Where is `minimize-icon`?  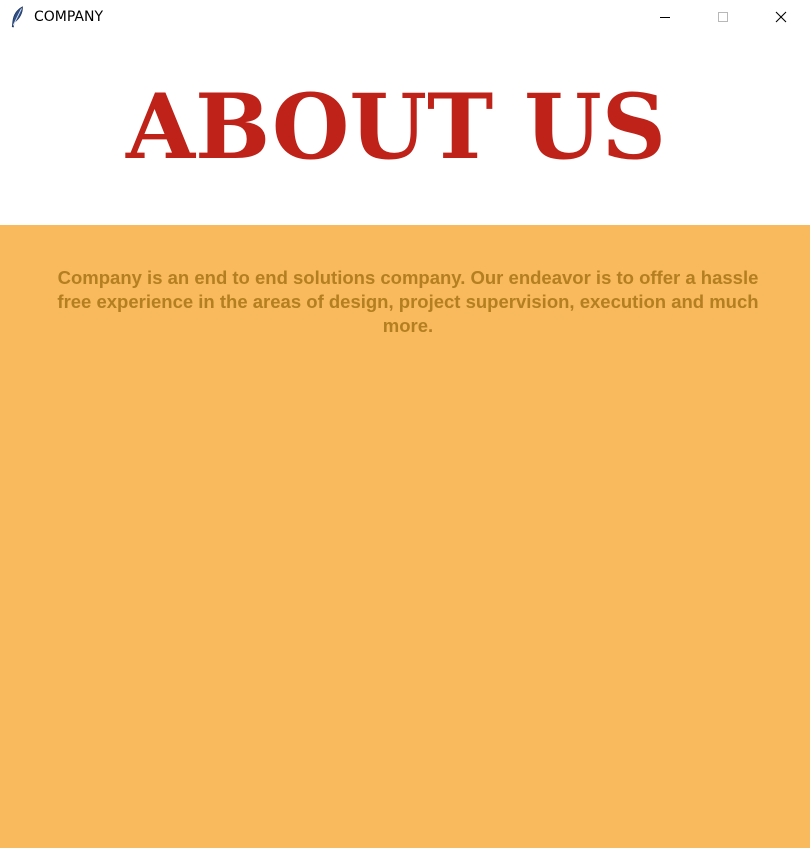
minimize-icon is located at coordinates (665, 17).